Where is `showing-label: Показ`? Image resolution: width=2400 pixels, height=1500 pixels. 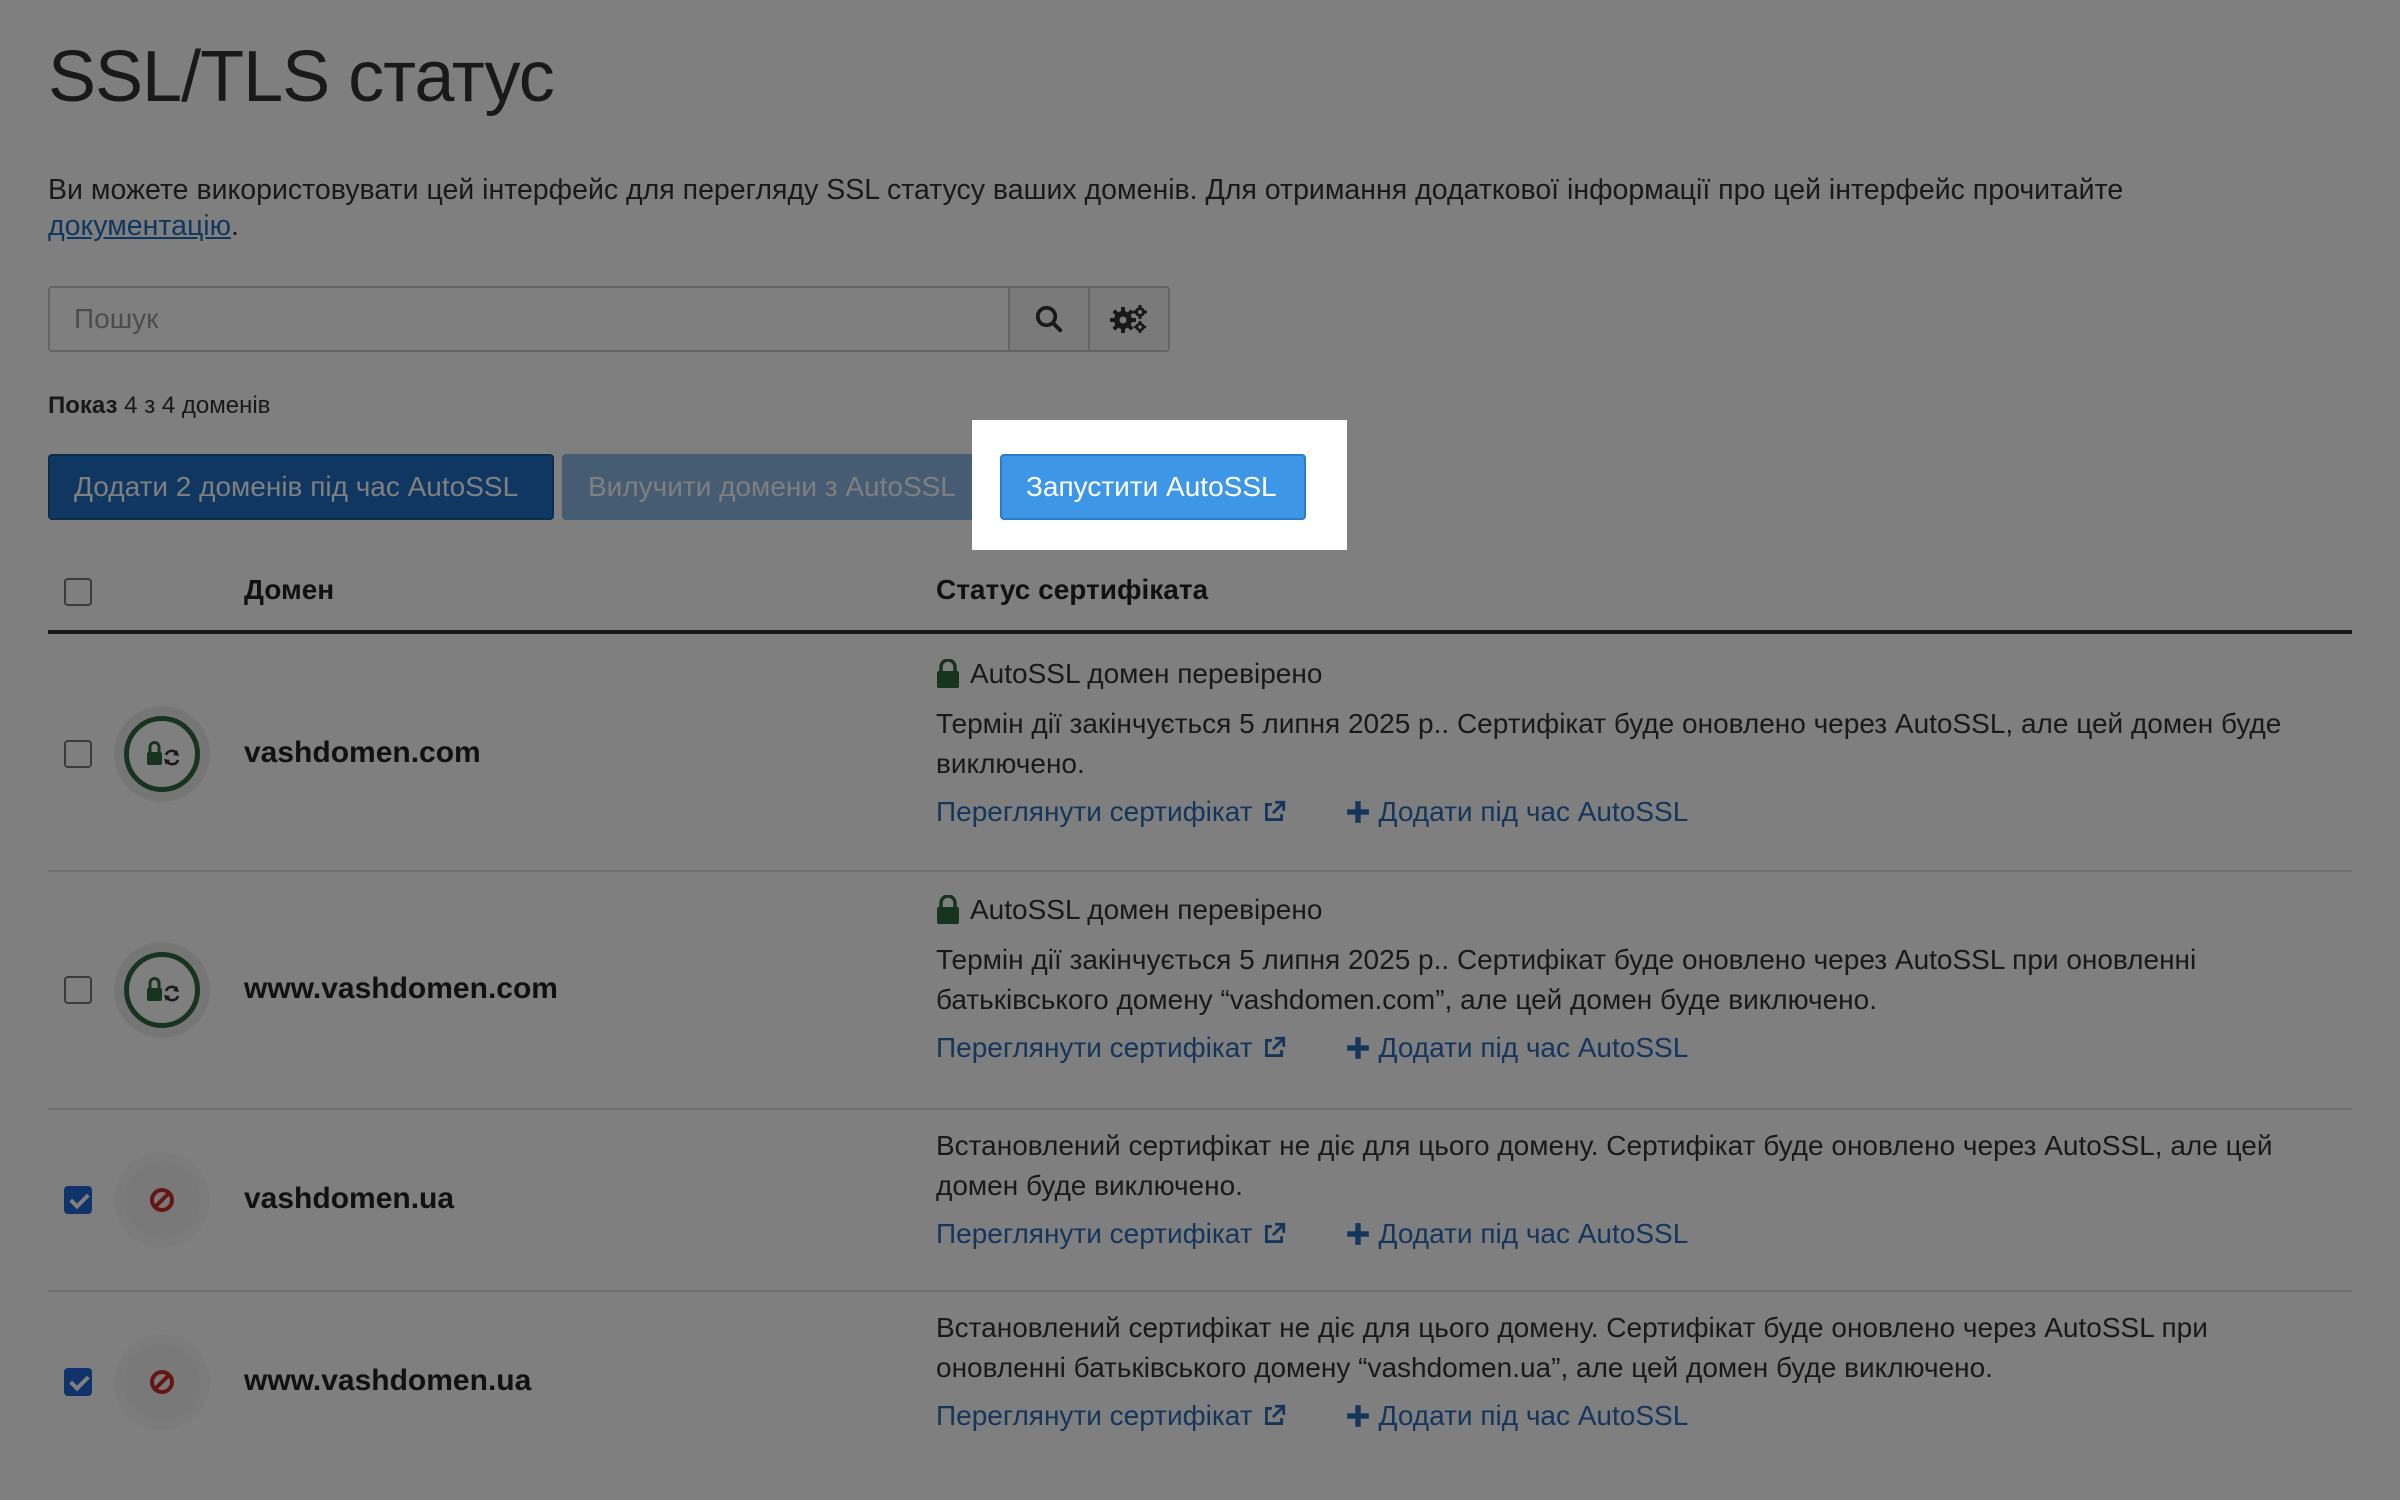 showing-label: Показ is located at coordinates (83, 405).